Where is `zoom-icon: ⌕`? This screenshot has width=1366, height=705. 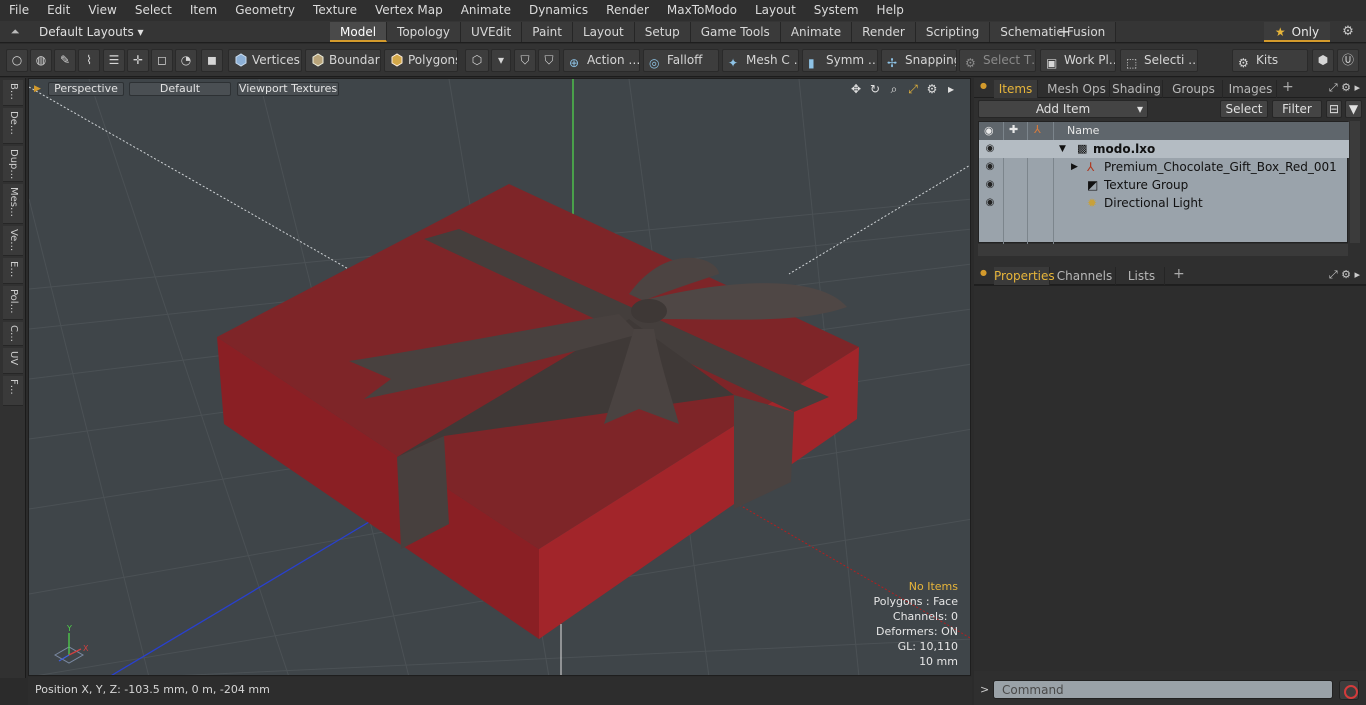 zoom-icon: ⌕ is located at coordinates (894, 89).